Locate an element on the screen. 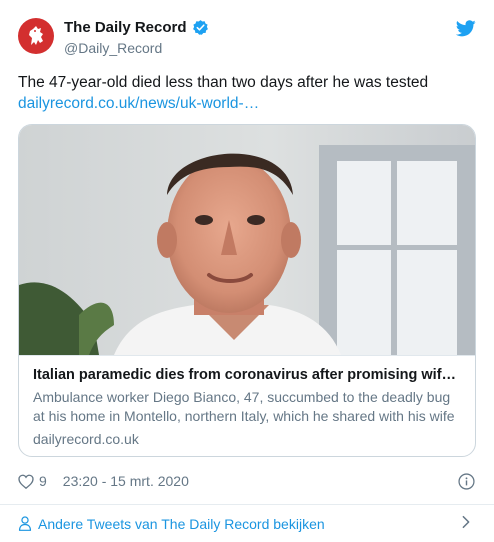 Image resolution: width=494 pixels, height=542 pixels. info-icon is located at coordinates (466, 481).